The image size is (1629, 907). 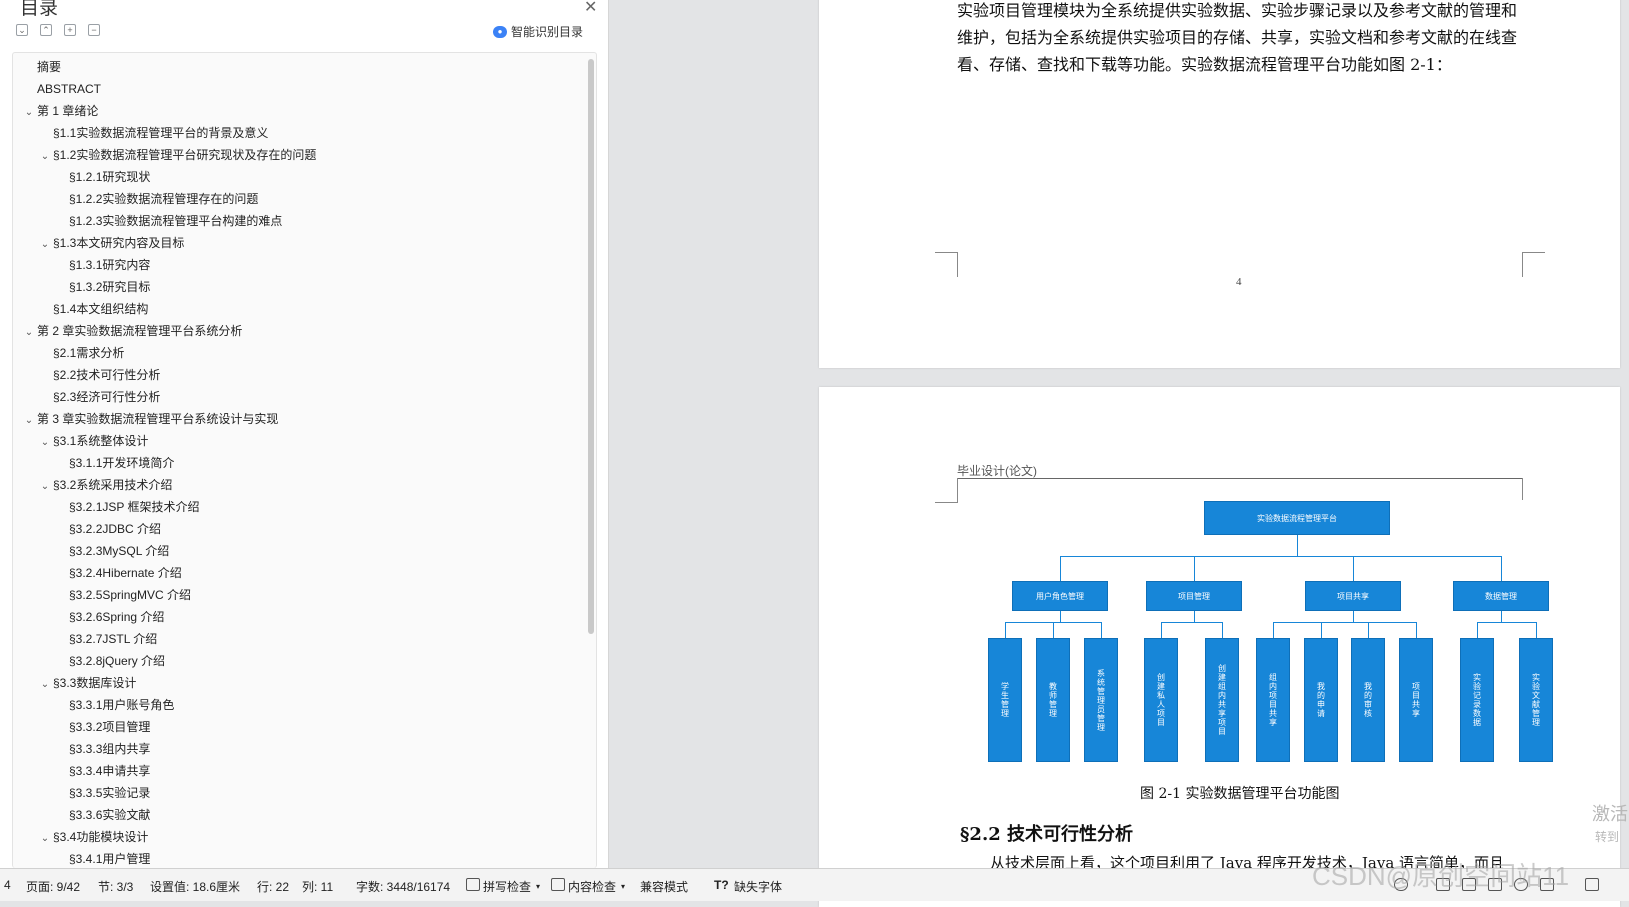 I want to click on close-icon: ✕, so click(x=590, y=8).